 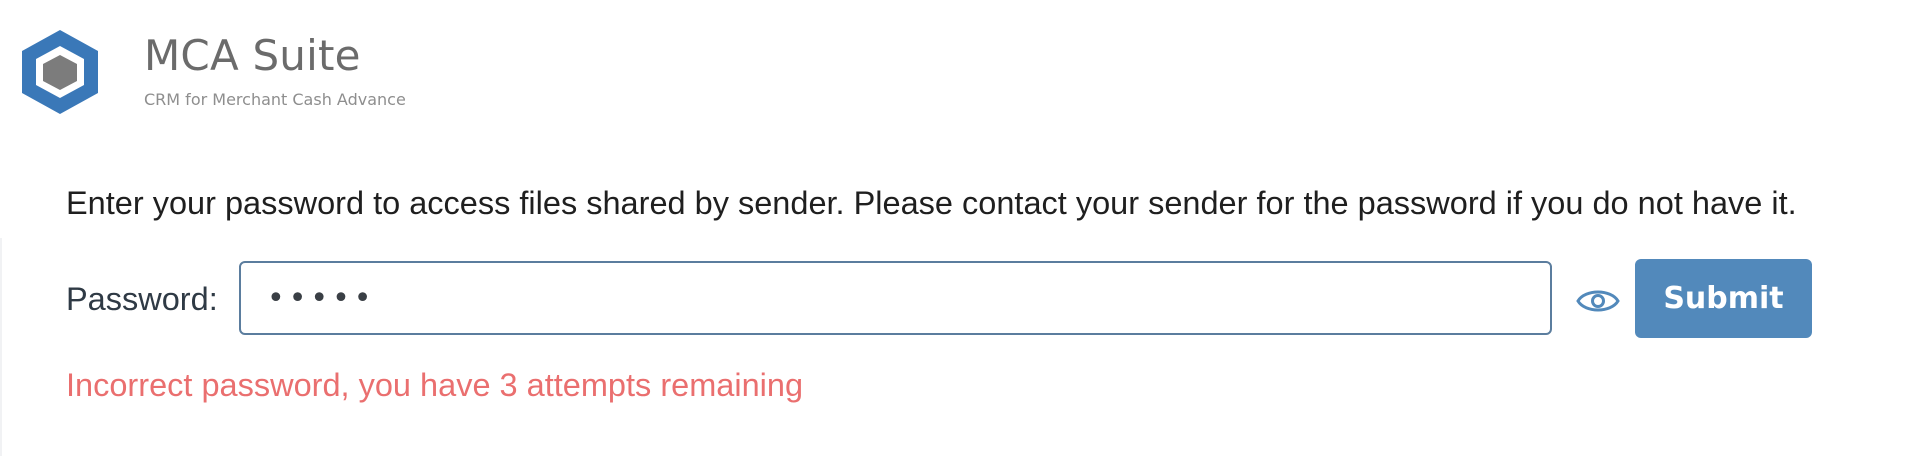 I want to click on password-input, so click(x=895, y=298).